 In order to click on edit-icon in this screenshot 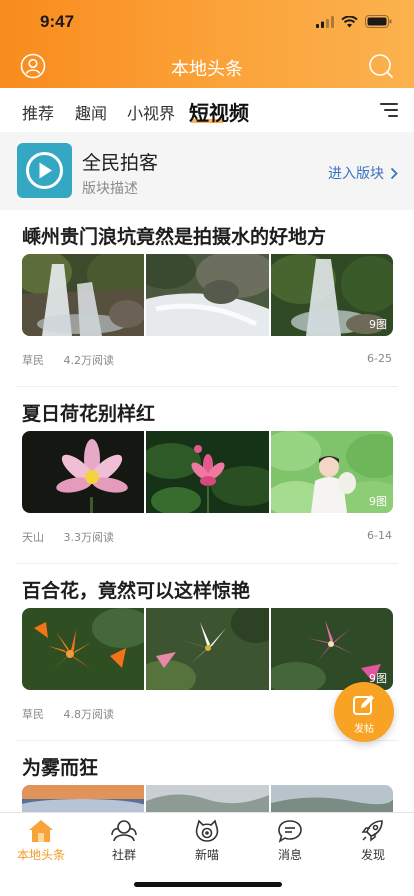, I will do `click(363, 705)`.